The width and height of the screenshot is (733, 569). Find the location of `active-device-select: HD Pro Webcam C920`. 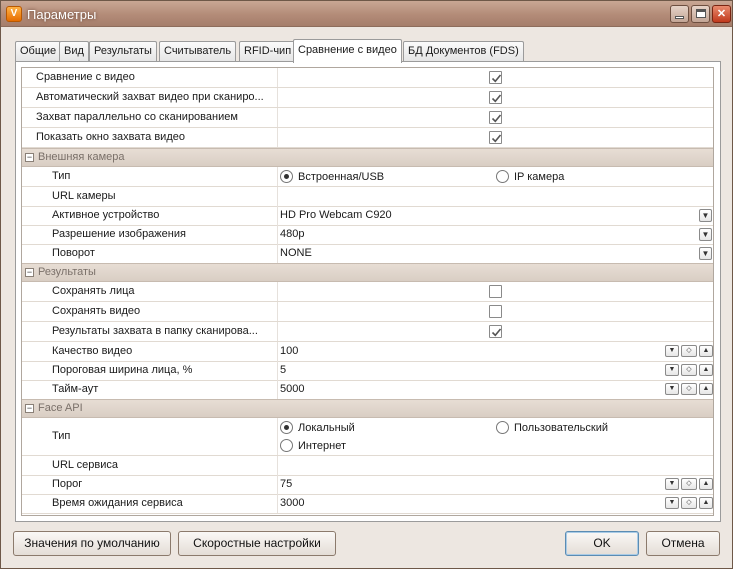

active-device-select: HD Pro Webcam C920 is located at coordinates (336, 215).